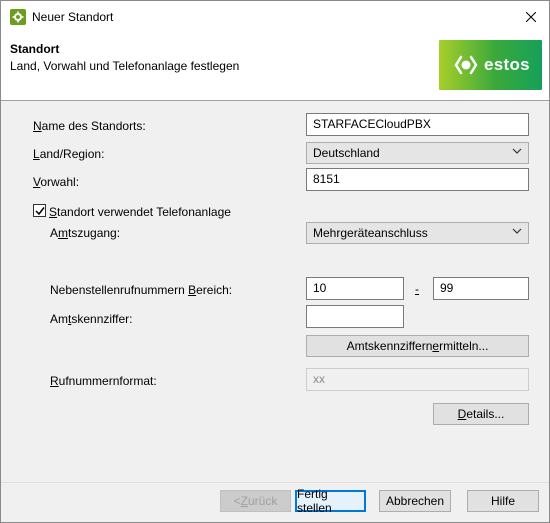 This screenshot has width=550, height=523. I want to click on location-name-label: Name des Standorts:, so click(89, 126).